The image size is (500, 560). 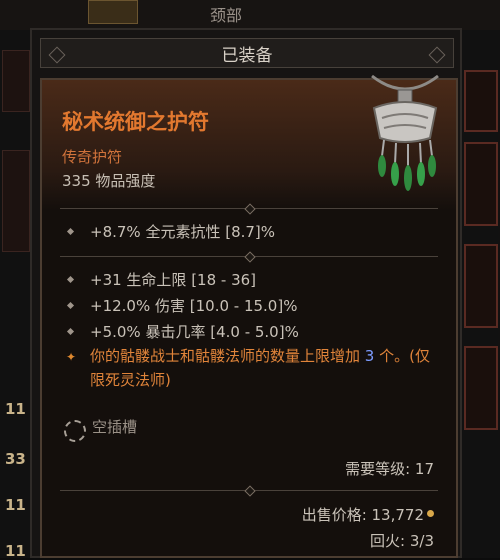 What do you see at coordinates (226, 15) in the screenshot?
I see `neck-slot-label: 颈部` at bounding box center [226, 15].